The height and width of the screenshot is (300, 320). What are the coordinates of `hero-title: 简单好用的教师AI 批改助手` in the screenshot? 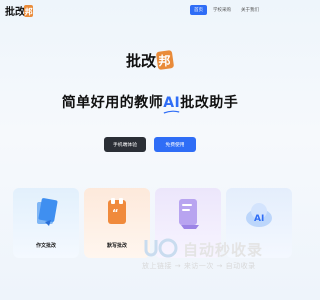 It's located at (150, 103).